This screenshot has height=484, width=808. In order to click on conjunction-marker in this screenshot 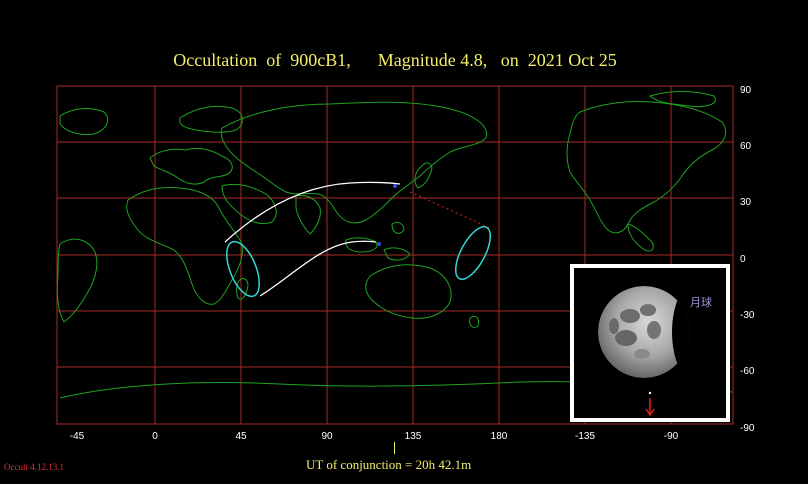, I will do `click(394, 448)`.